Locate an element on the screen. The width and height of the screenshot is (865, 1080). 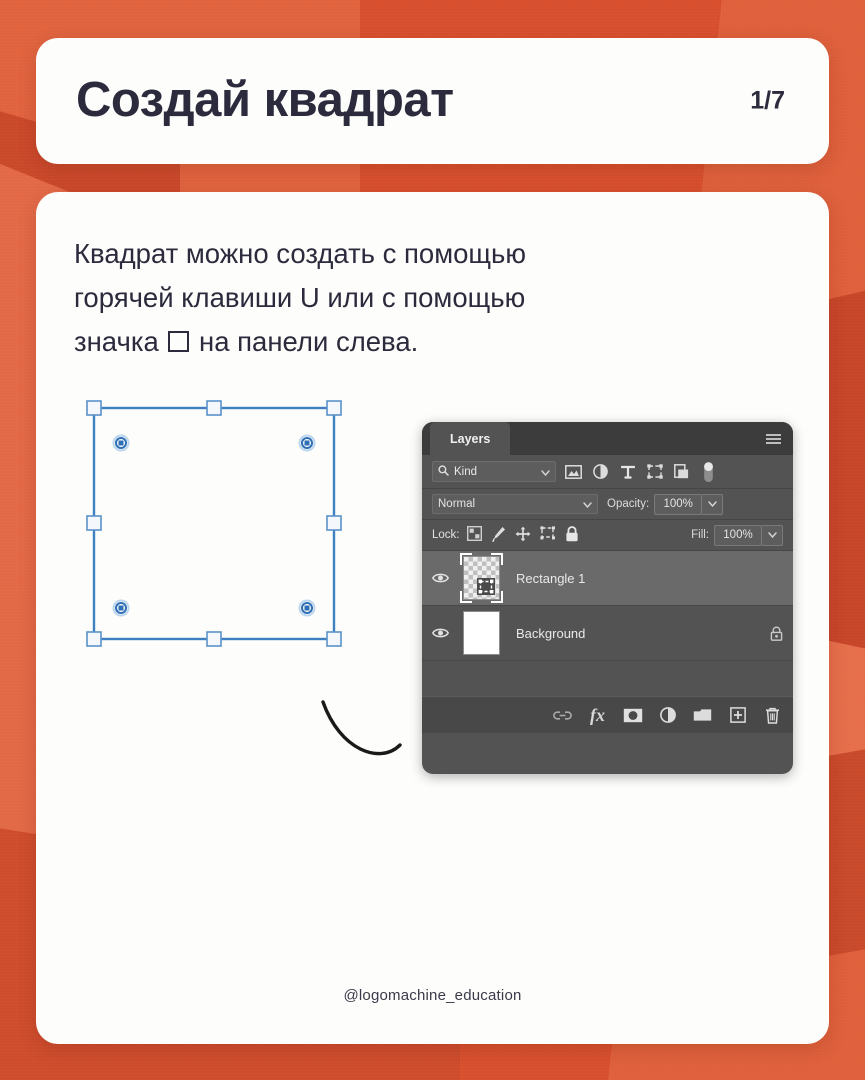
pixel-layer-icon is located at coordinates (573, 471).